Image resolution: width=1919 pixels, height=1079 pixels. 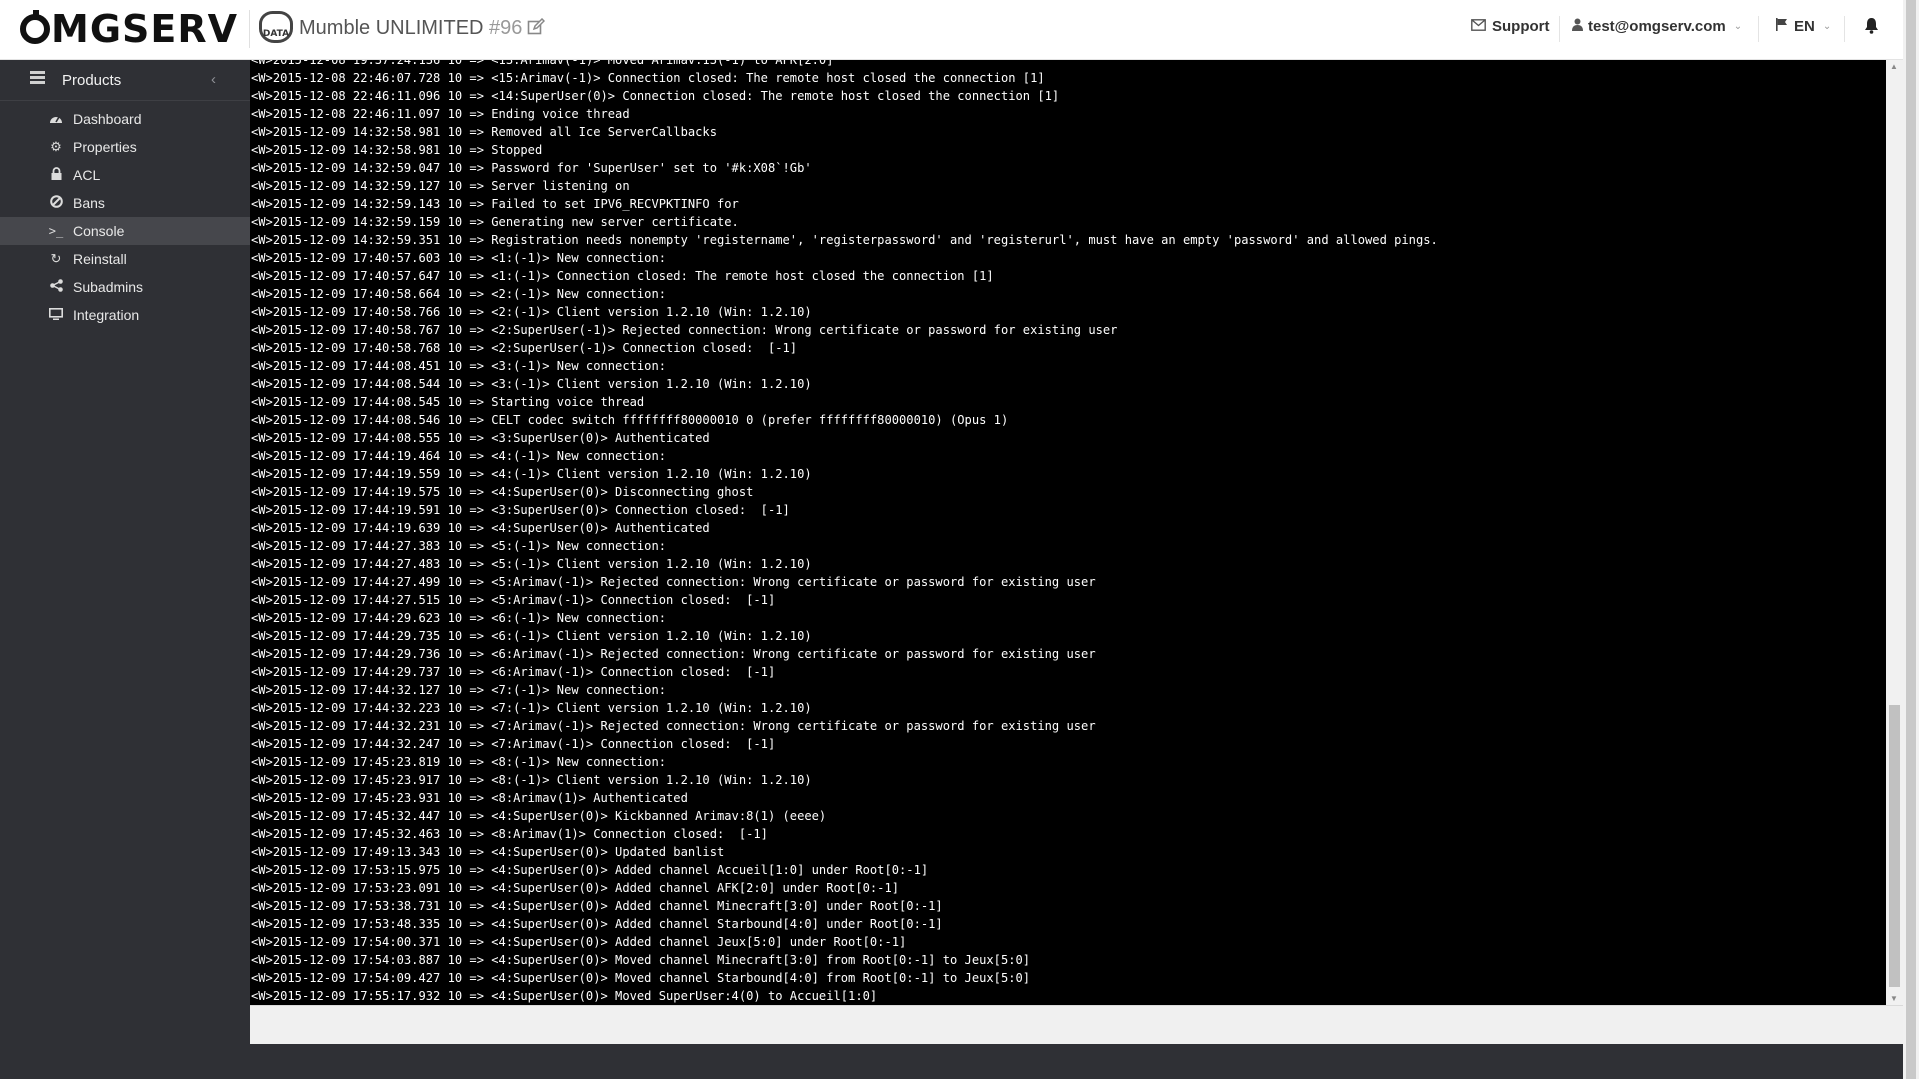 I want to click on sidebar-item-dashboard: Dashboard, so click(x=125, y=119).